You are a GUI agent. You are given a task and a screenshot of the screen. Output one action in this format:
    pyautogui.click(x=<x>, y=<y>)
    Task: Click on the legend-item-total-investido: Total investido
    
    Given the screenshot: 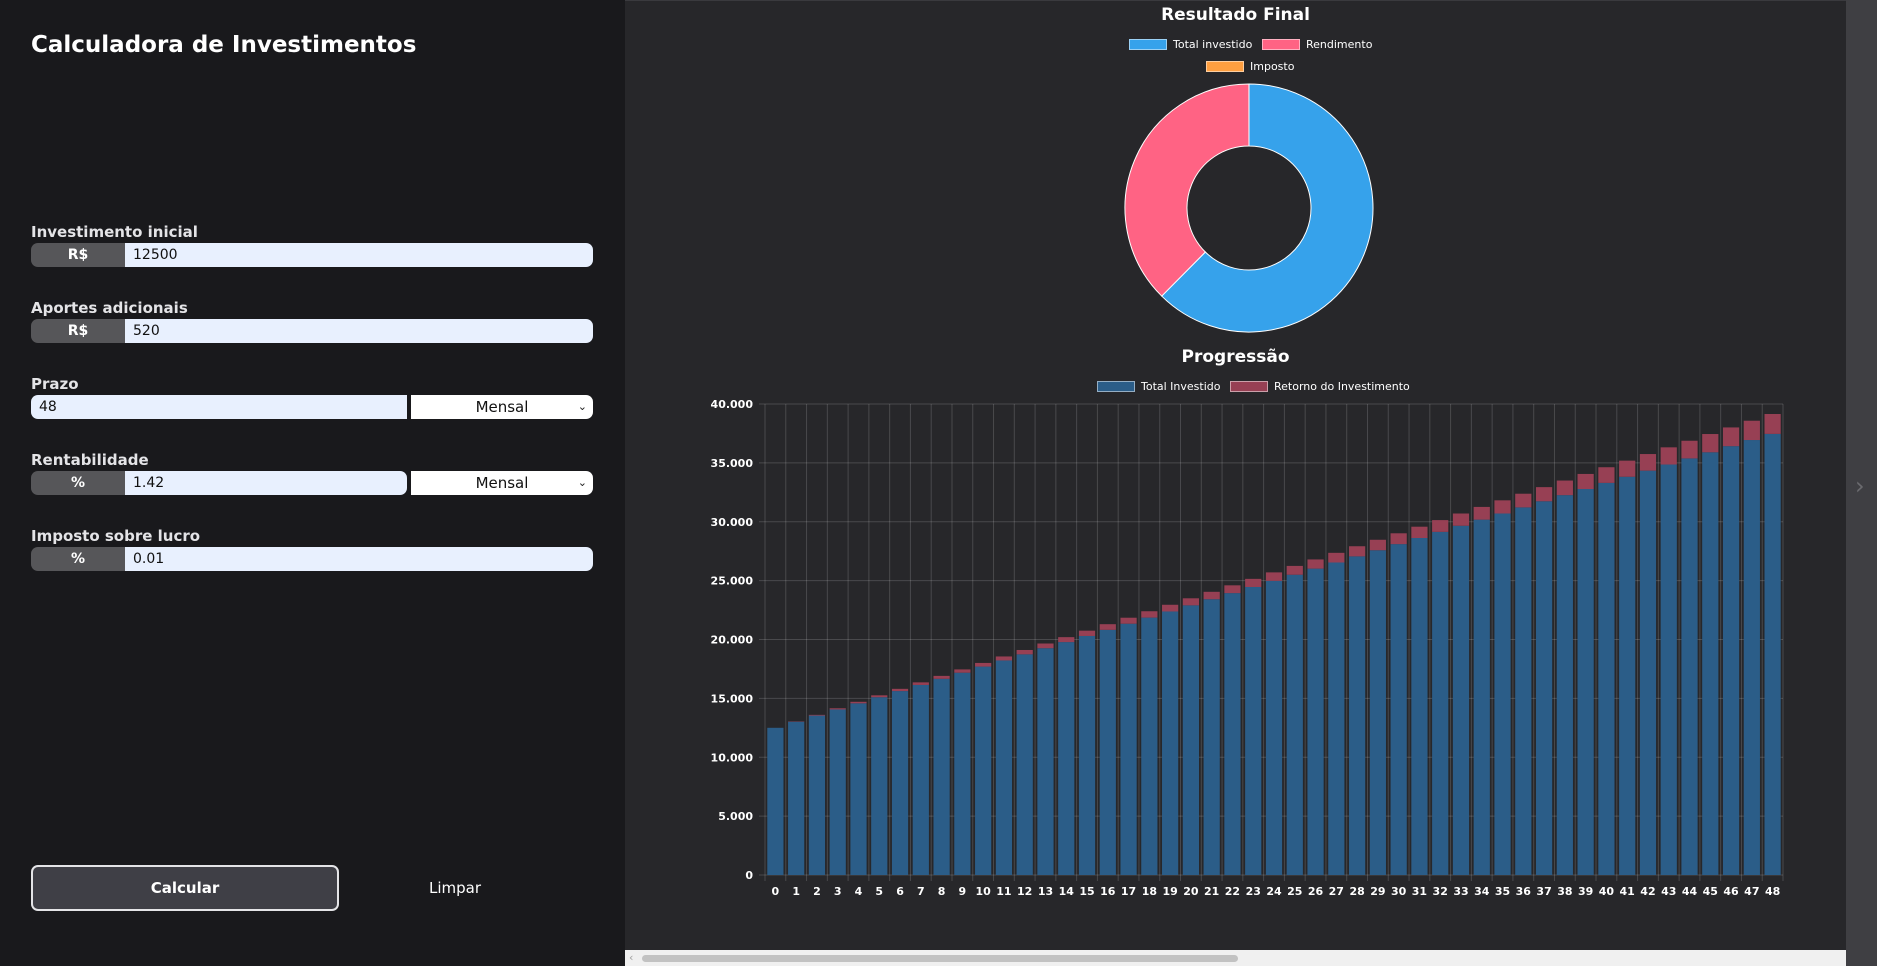 What is the action you would take?
    pyautogui.click(x=1190, y=44)
    